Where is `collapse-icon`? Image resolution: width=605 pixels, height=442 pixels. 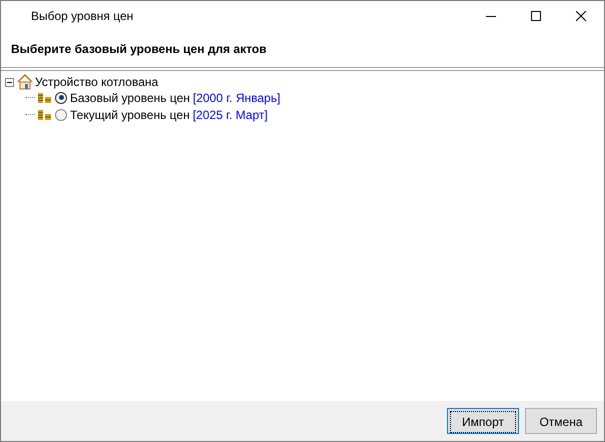
collapse-icon is located at coordinates (9, 82).